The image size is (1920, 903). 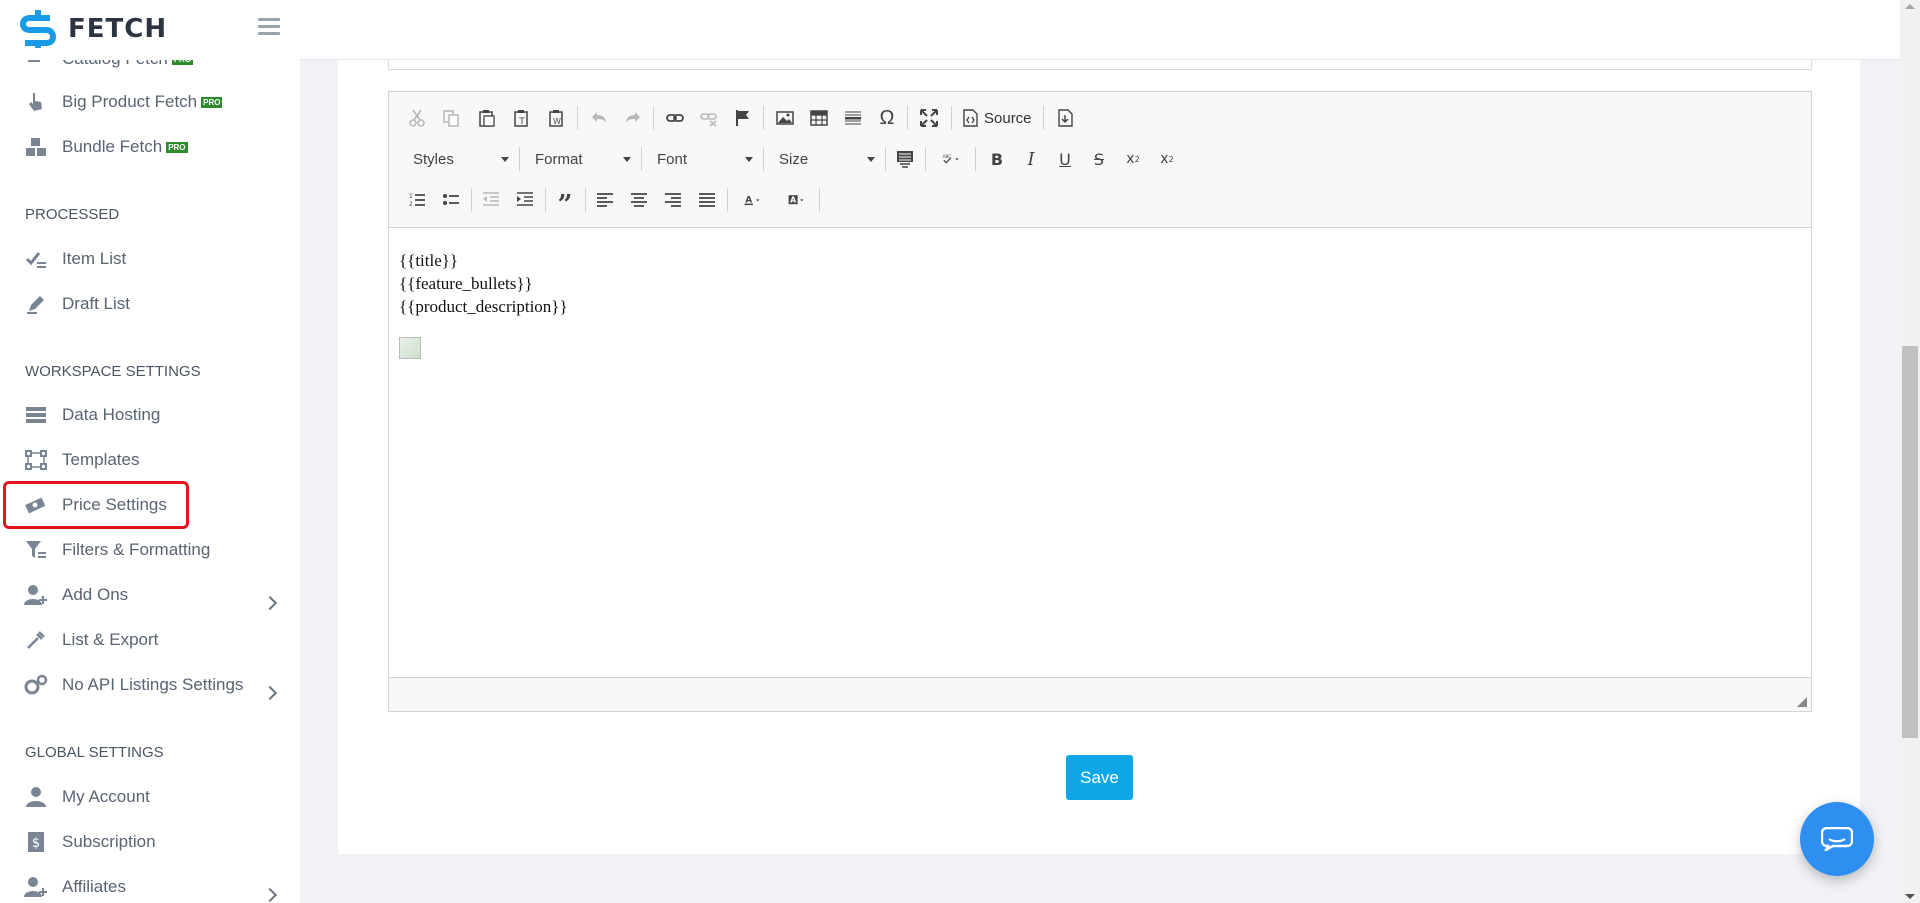 What do you see at coordinates (581, 159) in the screenshot?
I see `format-dropdown: Format` at bounding box center [581, 159].